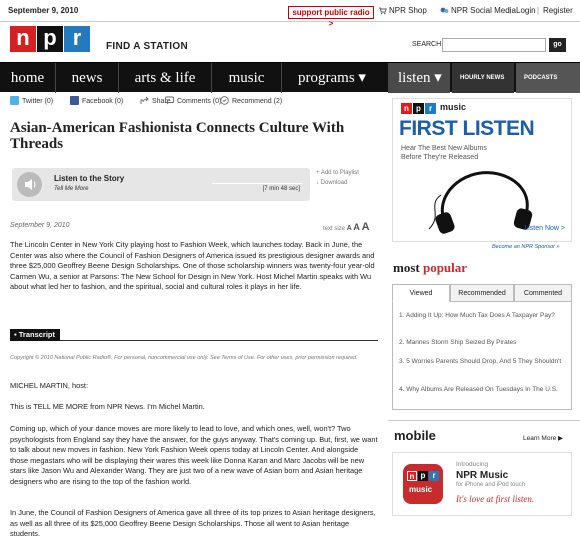 The height and width of the screenshot is (550, 580). I want to click on facebook-label: Facebook (0), so click(103, 101).